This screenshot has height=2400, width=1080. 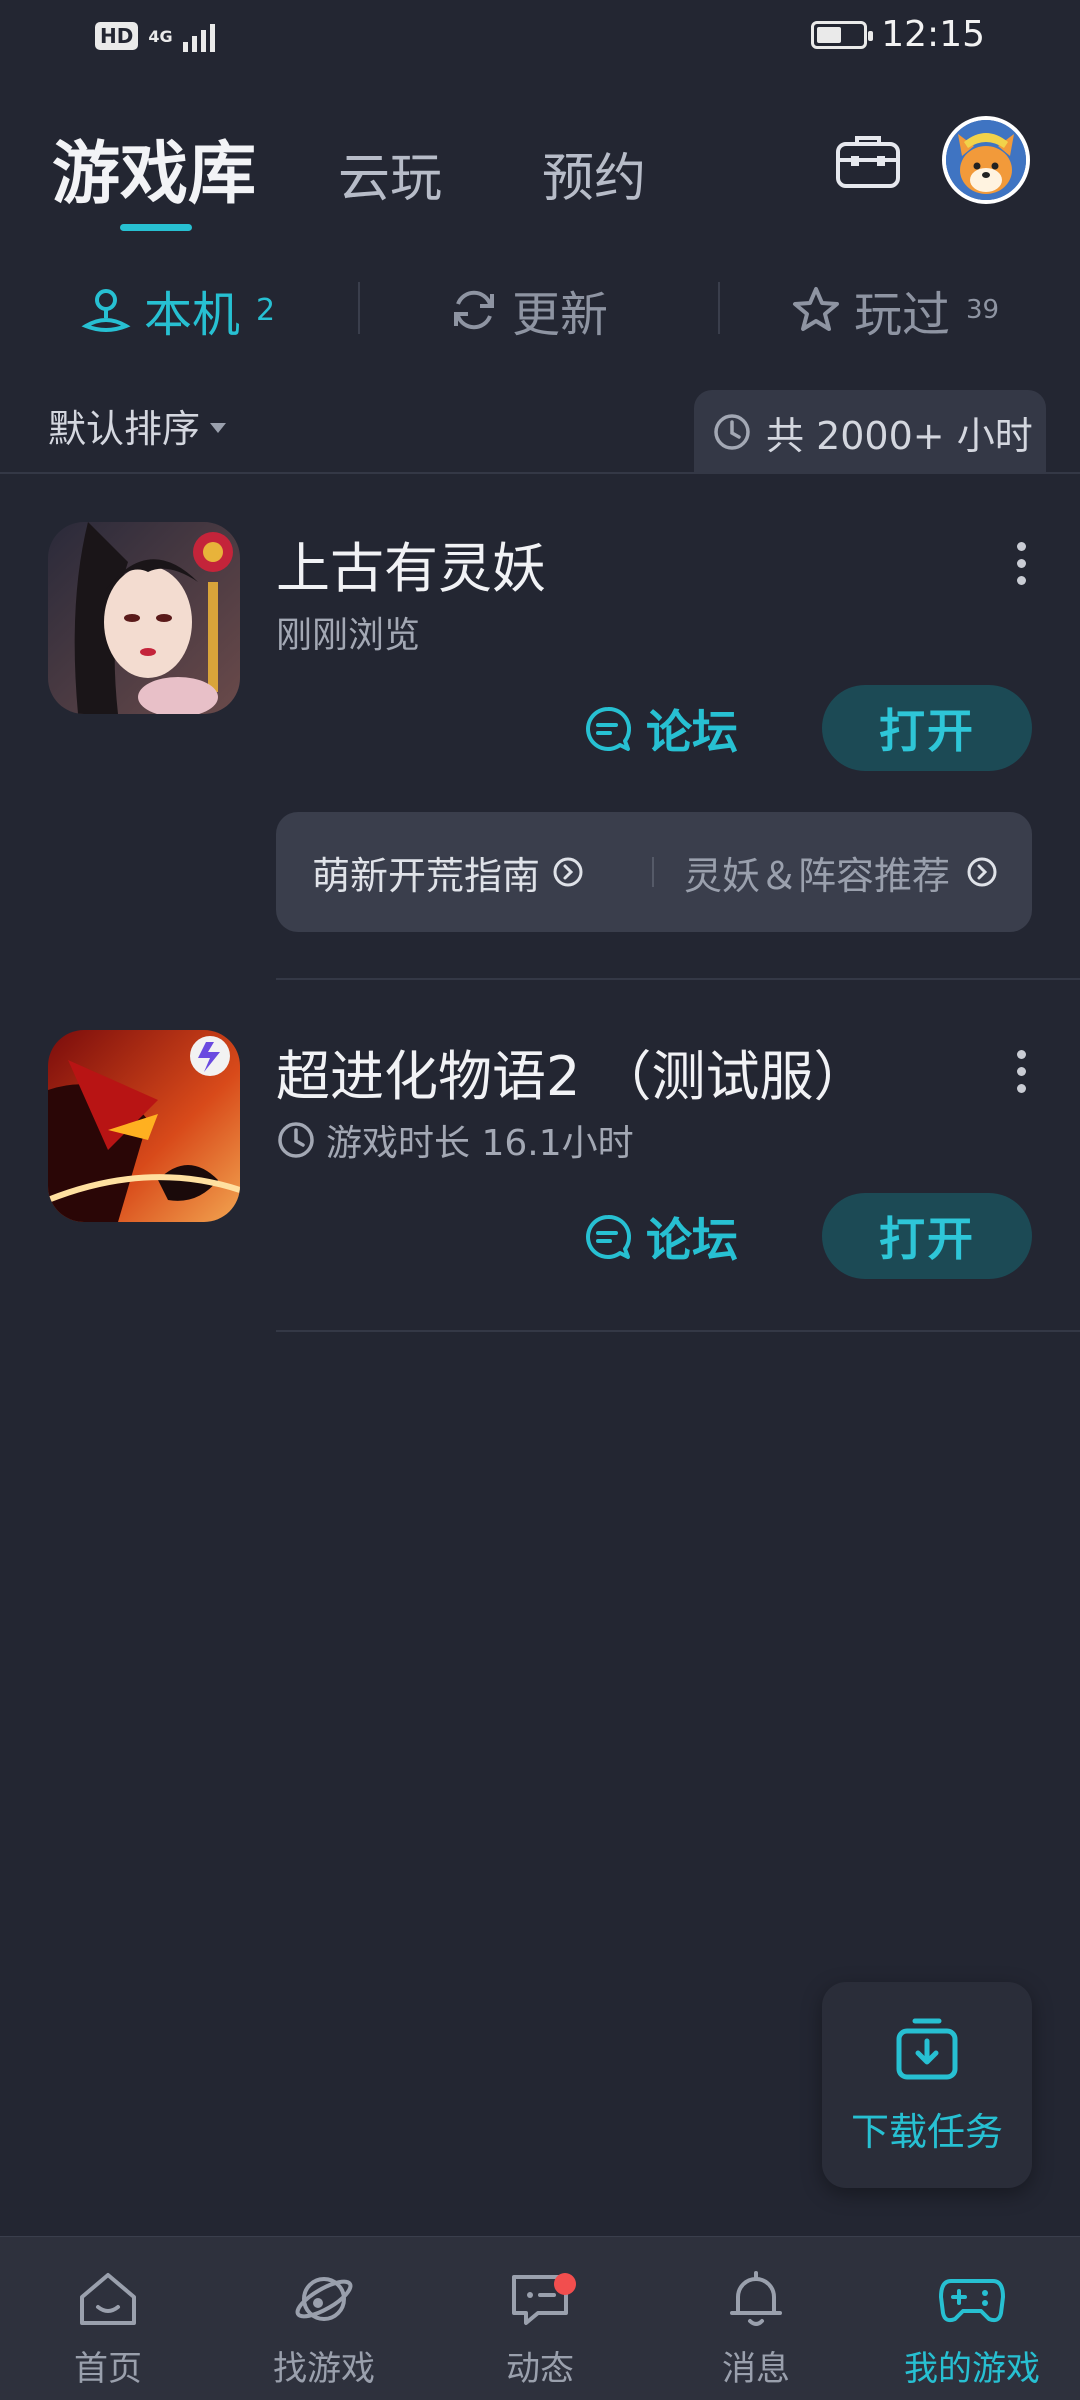 I want to click on status-left: HD 4G, so click(x=155, y=36).